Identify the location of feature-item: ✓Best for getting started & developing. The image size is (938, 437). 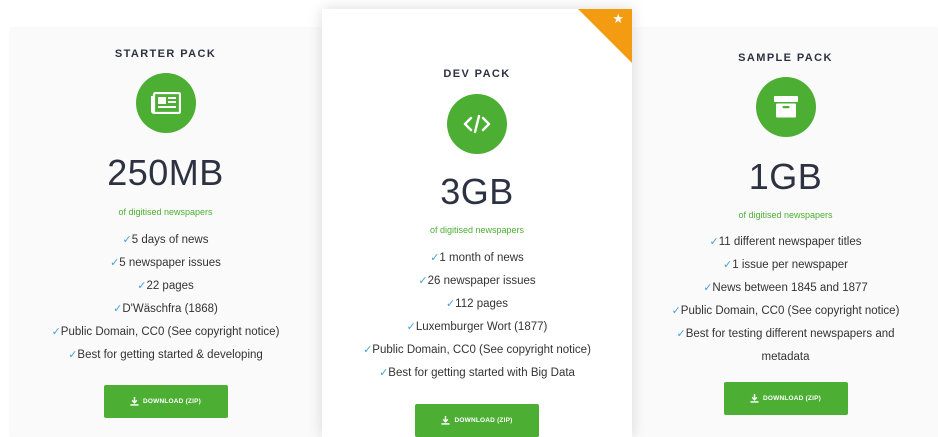
(165, 354).